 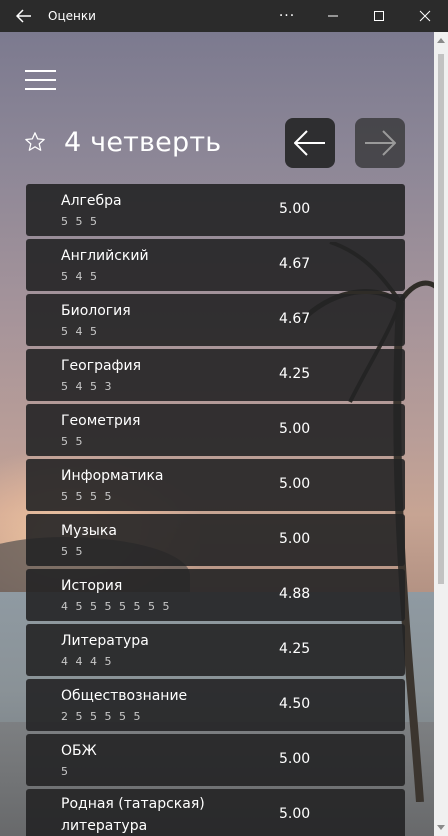 I want to click on maximize-button, so click(x=379, y=16).